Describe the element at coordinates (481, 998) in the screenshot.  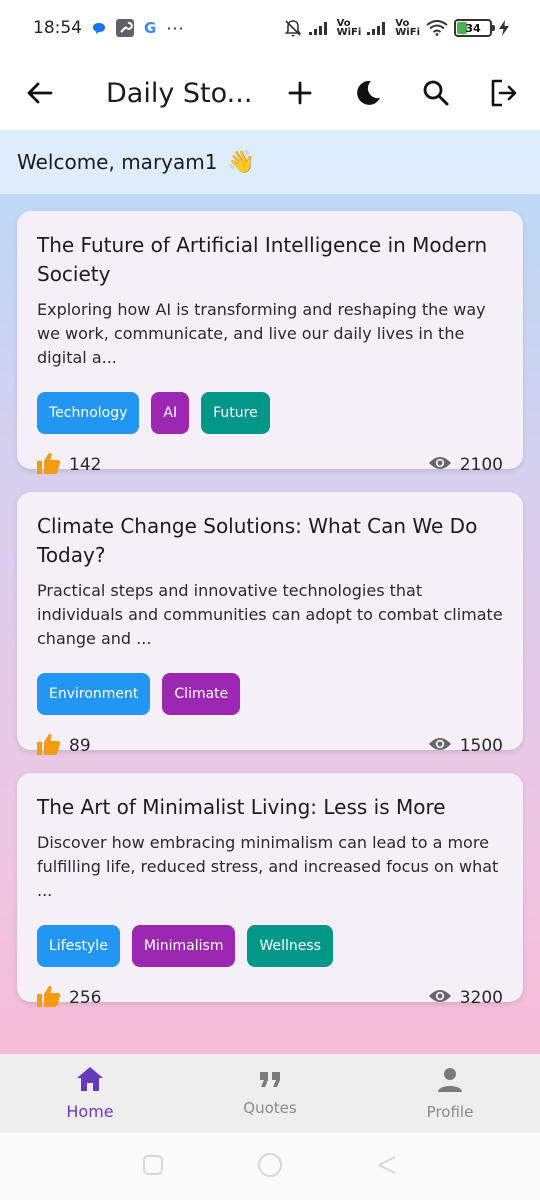
I see `view-count: 3200` at that location.